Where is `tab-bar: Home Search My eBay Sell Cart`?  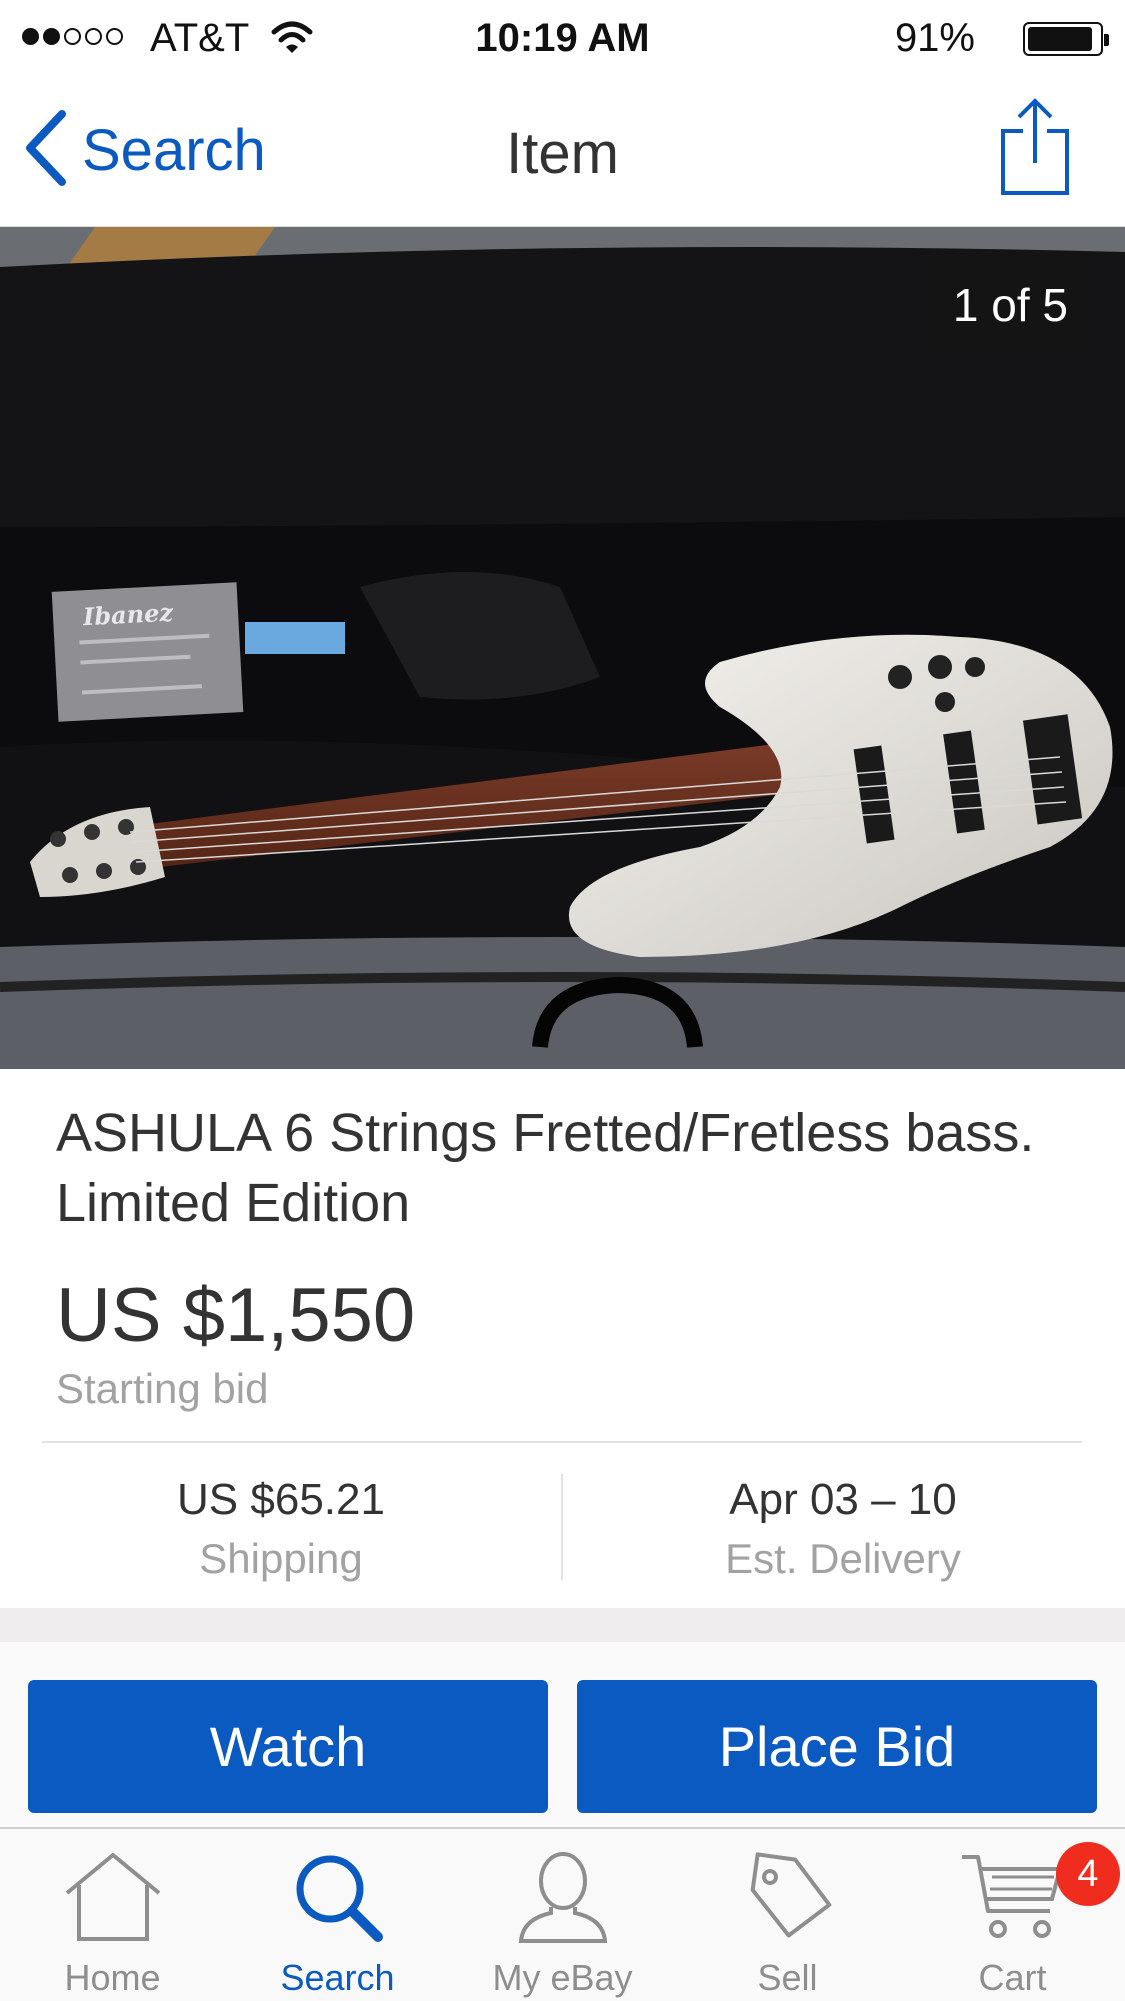 tab-bar: Home Search My eBay Sell Cart is located at coordinates (562, 1914).